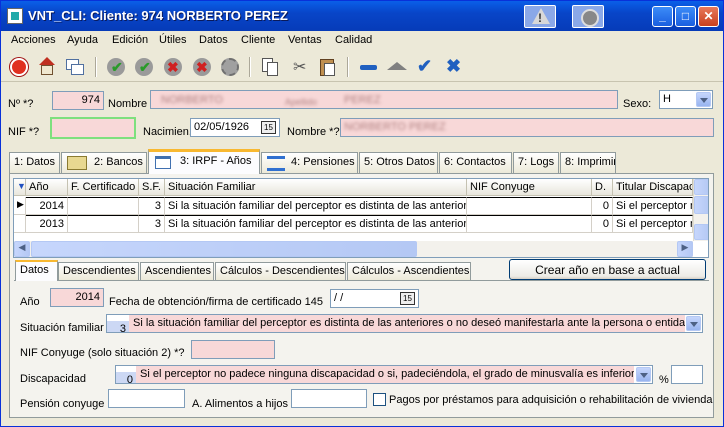 This screenshot has height=427, width=724. I want to click on fecha-field: / / 15, so click(374, 298).